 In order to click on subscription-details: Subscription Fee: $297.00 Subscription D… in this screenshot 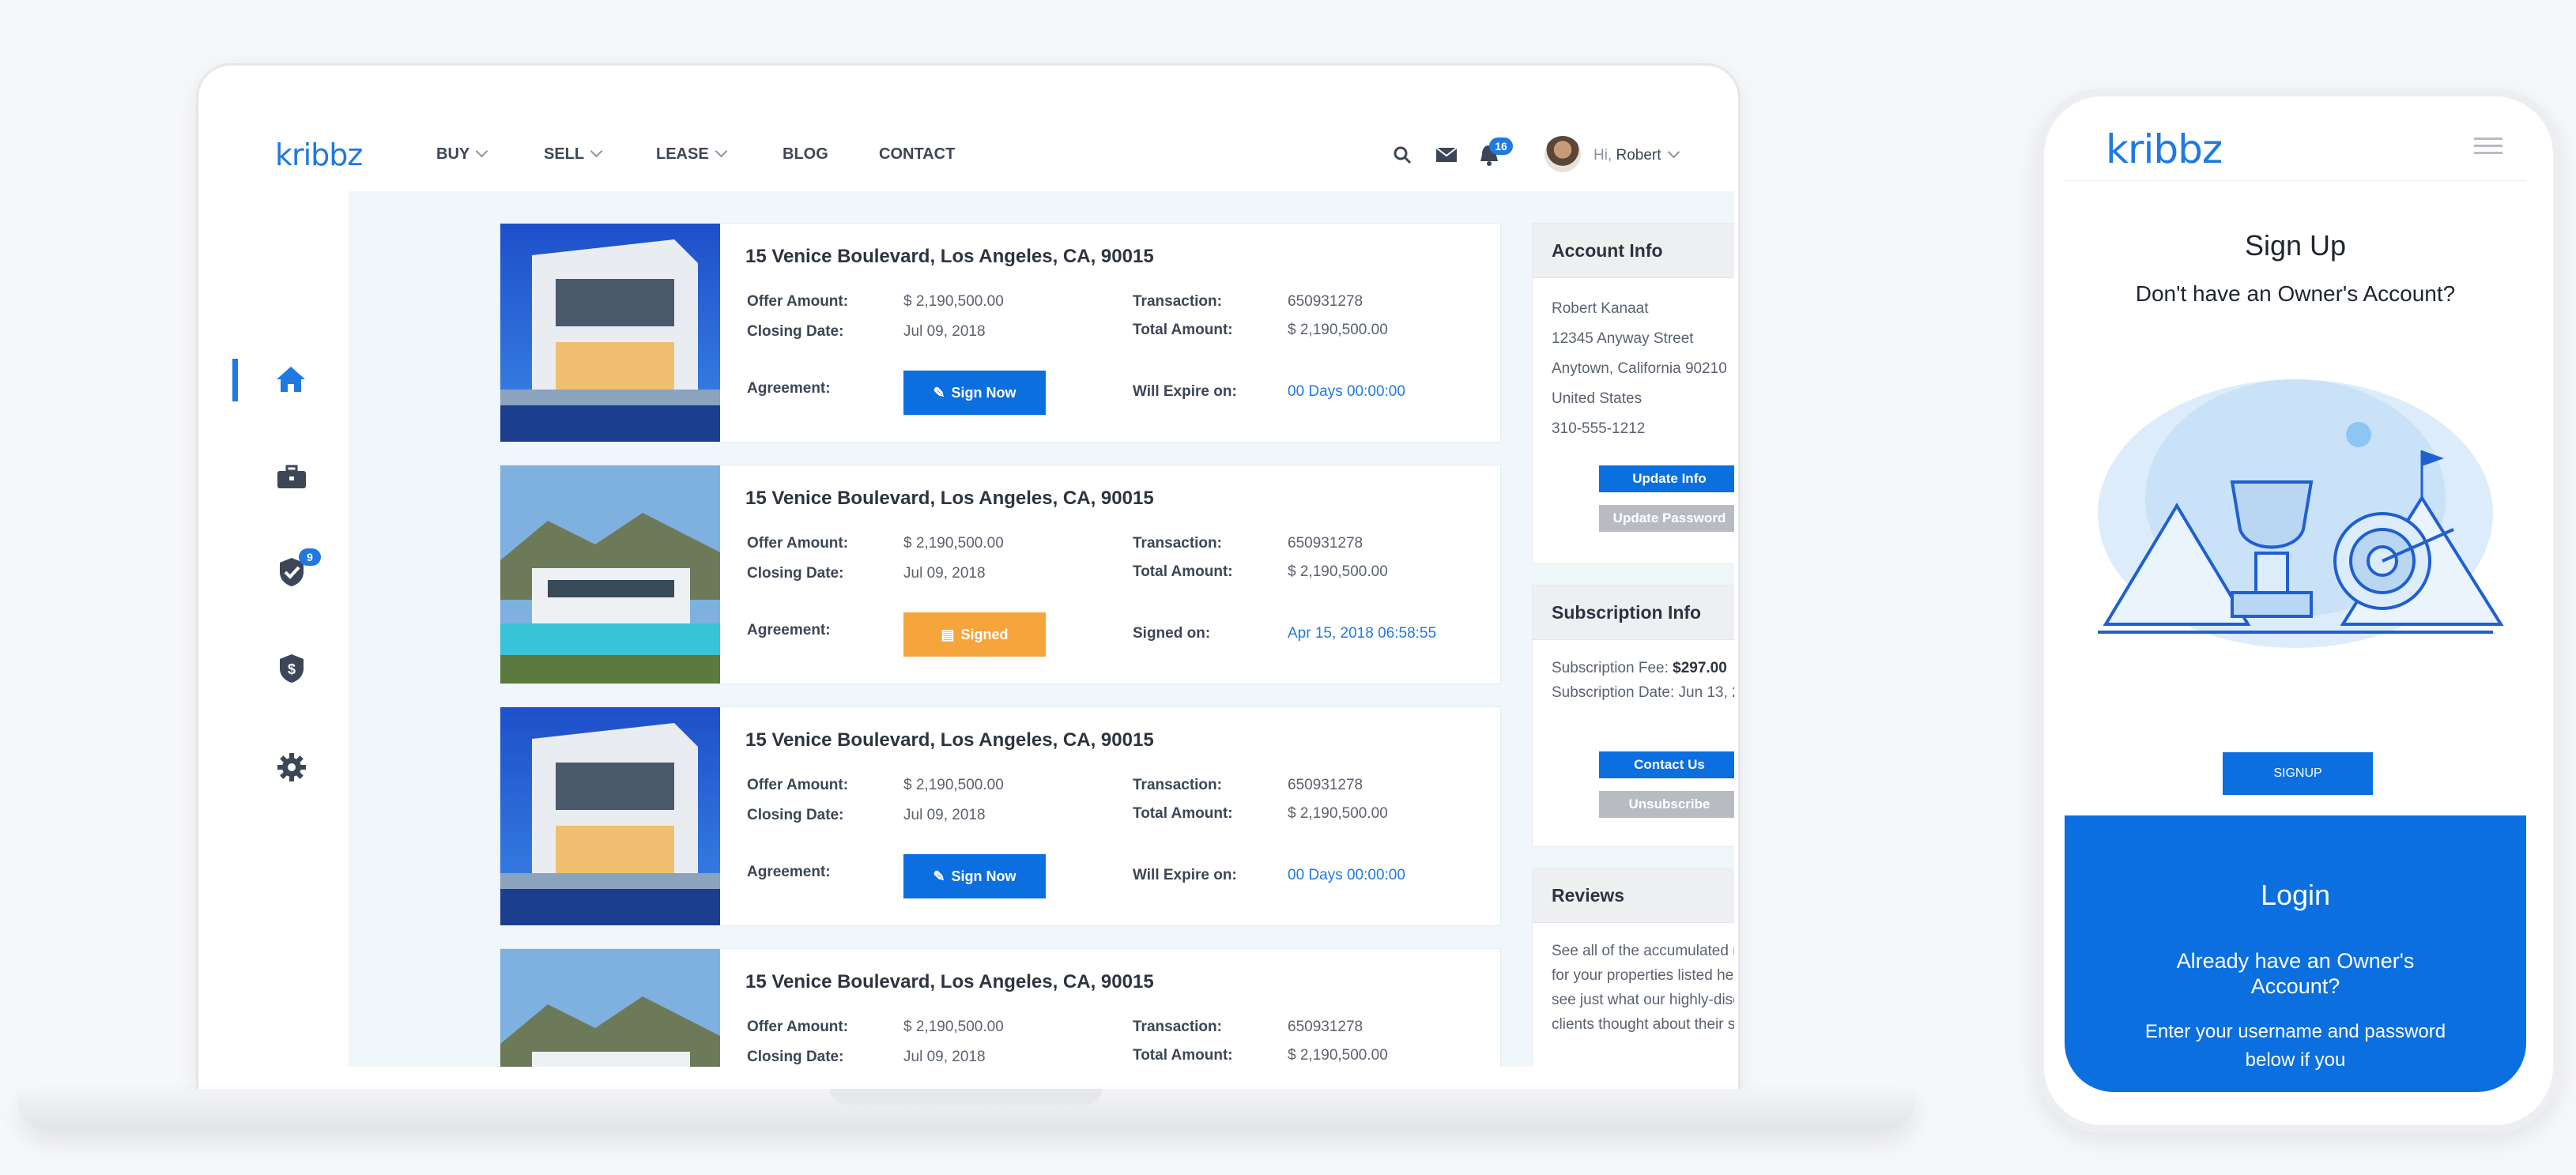, I will do `click(1633, 672)`.